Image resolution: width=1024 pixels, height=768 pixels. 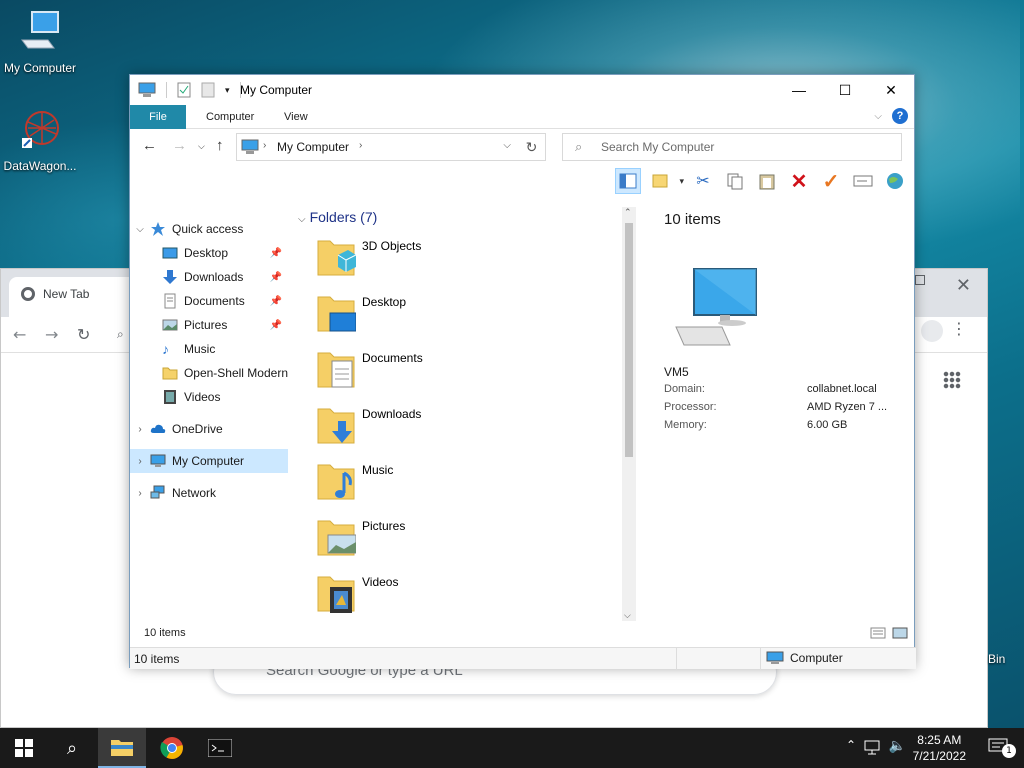 What do you see at coordinates (959, 328) in the screenshot?
I see `chrome-menu-icon: ⋮` at bounding box center [959, 328].